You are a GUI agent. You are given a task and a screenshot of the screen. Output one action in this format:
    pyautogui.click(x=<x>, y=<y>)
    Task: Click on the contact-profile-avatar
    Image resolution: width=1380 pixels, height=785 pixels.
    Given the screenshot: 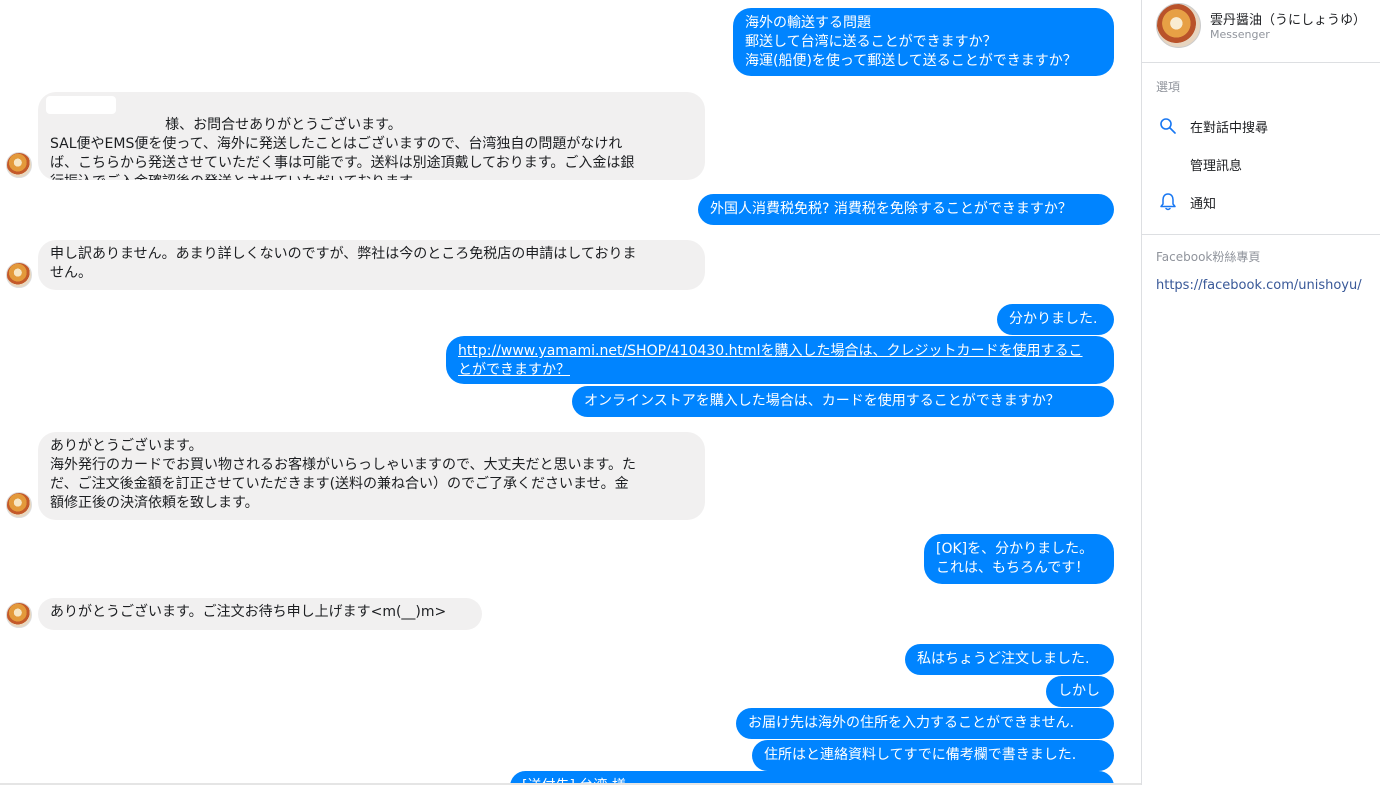 What is the action you would take?
    pyautogui.click(x=1178, y=25)
    